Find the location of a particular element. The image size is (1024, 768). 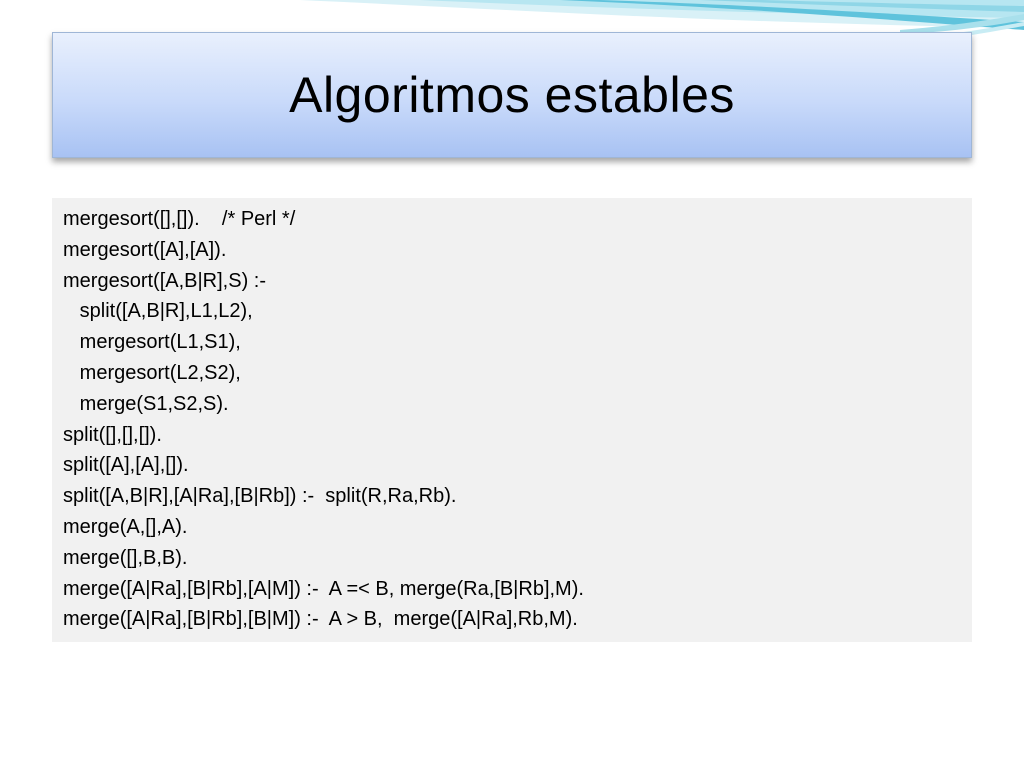

code-line: split([A],[A],[]). is located at coordinates (126, 465).